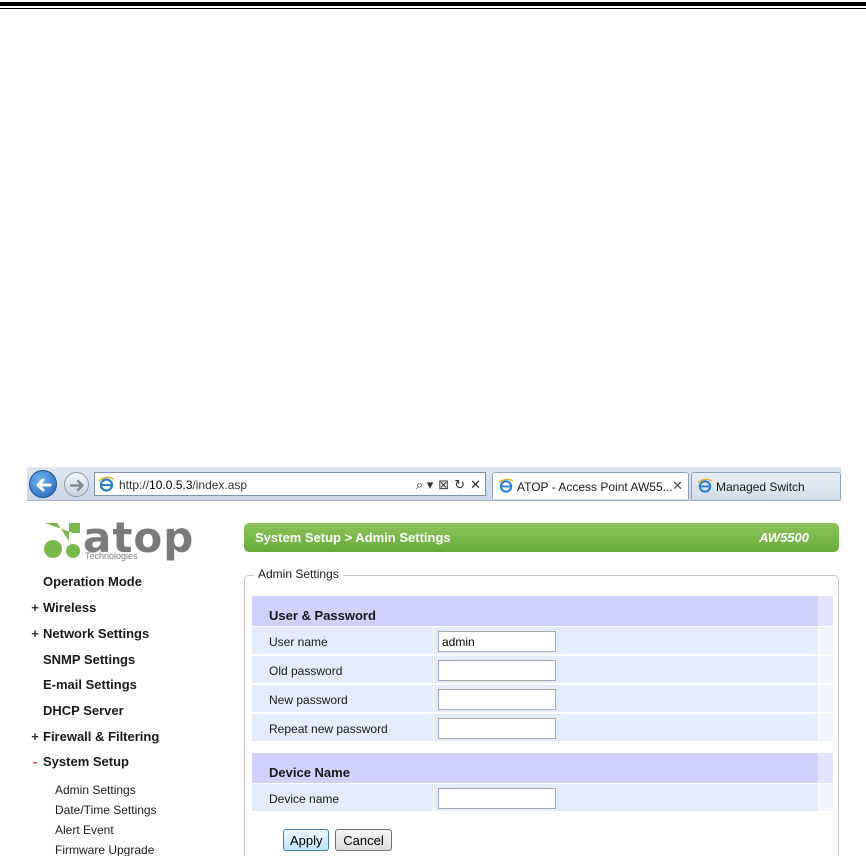  I want to click on fieldset-legend: Admin Settings, so click(298, 574).